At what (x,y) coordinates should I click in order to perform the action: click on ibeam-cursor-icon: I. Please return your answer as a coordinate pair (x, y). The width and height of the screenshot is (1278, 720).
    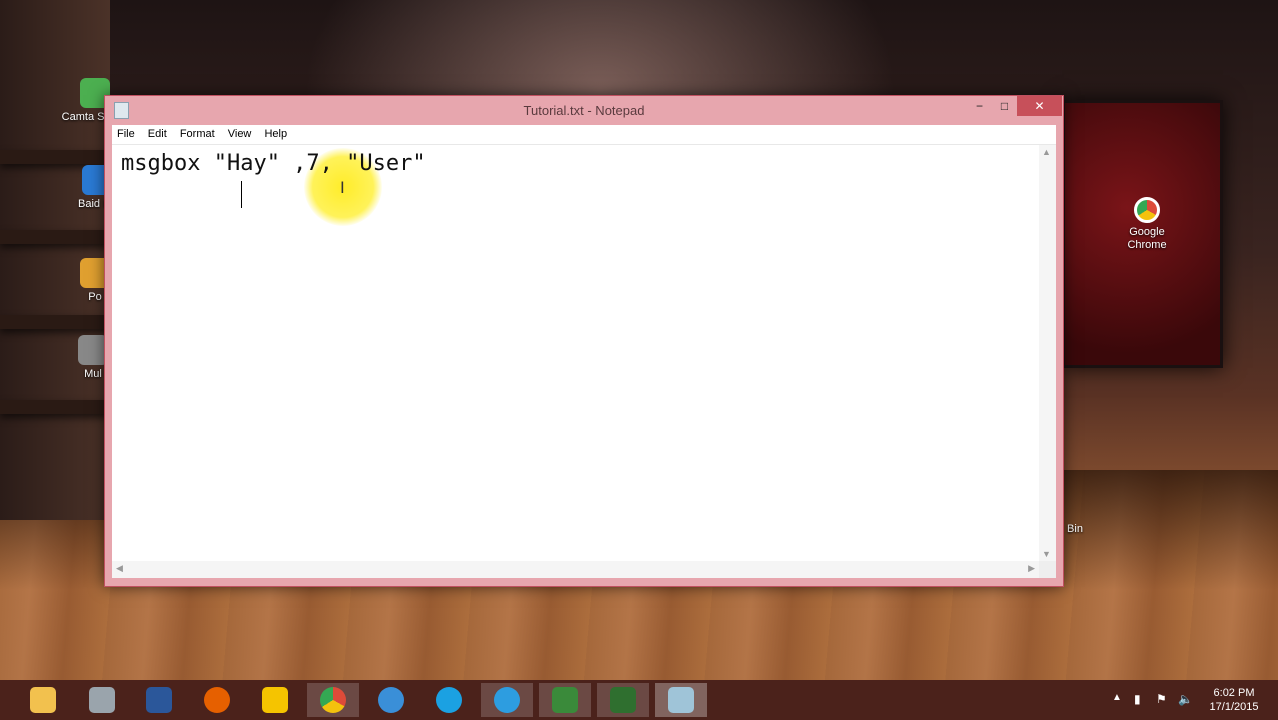
    Looking at the image, I should click on (342, 187).